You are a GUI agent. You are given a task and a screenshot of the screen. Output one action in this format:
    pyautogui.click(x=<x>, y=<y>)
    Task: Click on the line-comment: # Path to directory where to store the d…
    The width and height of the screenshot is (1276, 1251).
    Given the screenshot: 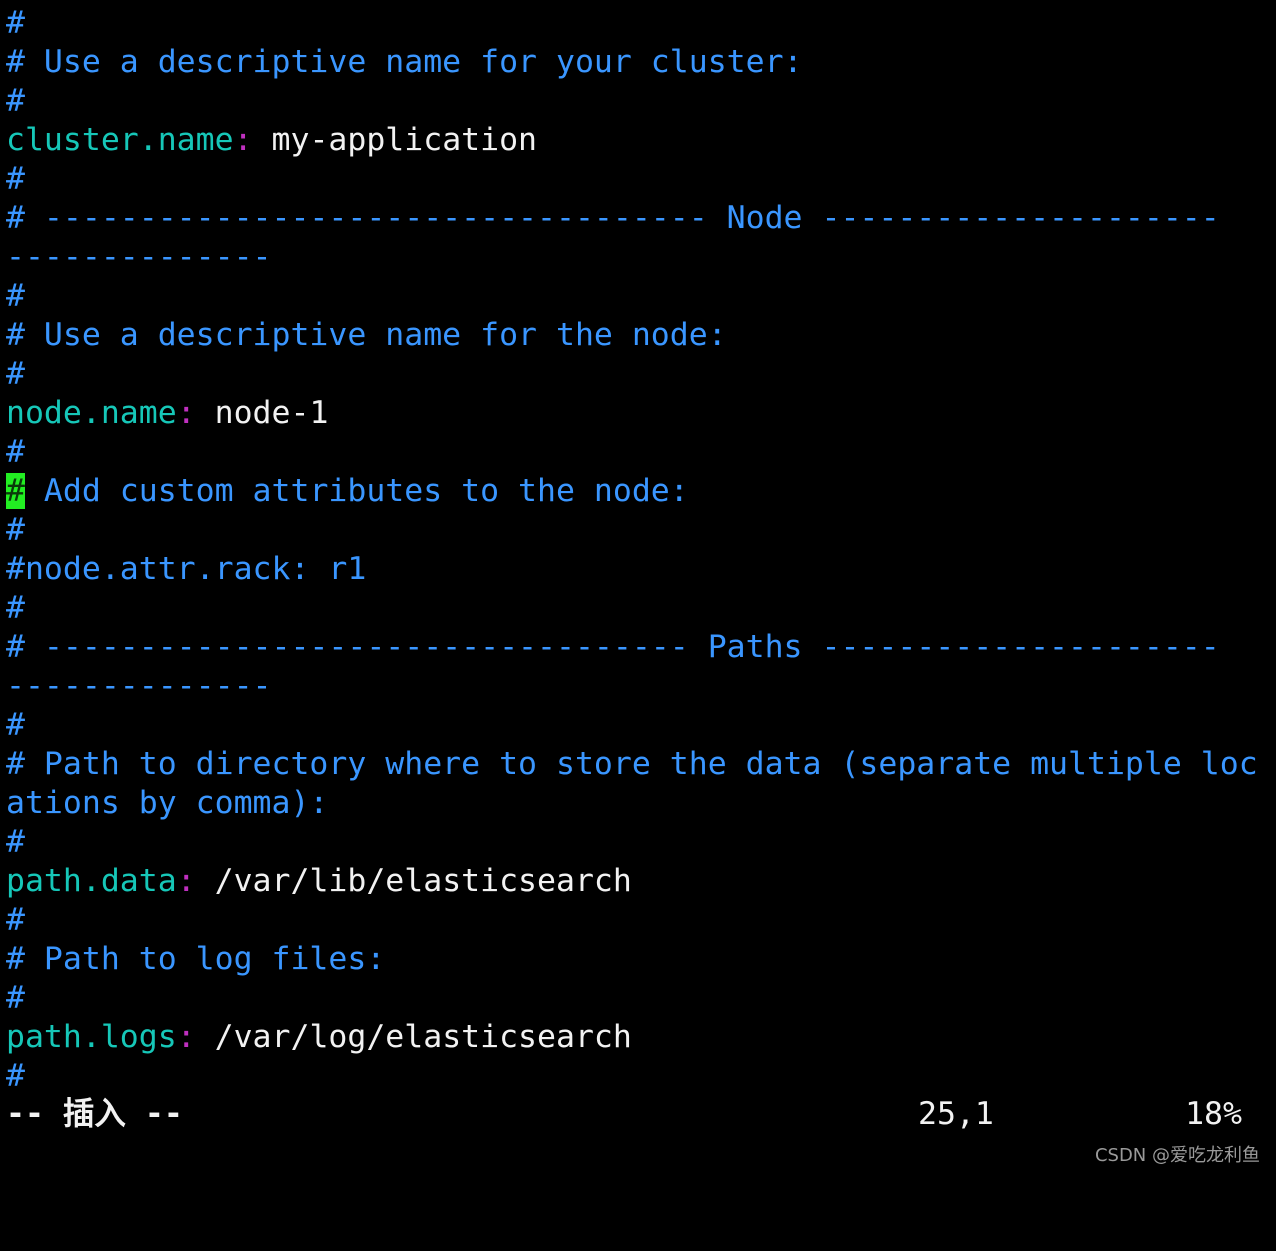 What is the action you would take?
    pyautogui.click(x=632, y=764)
    